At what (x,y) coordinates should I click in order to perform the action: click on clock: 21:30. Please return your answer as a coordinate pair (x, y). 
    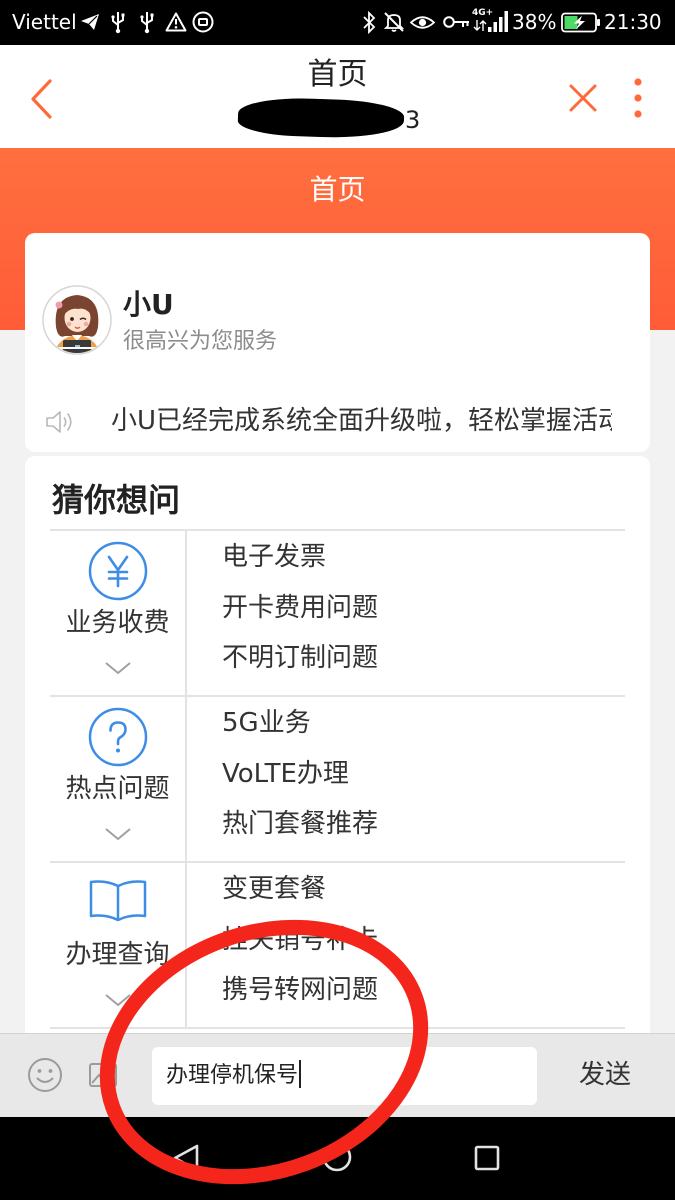
    Looking at the image, I should click on (633, 22).